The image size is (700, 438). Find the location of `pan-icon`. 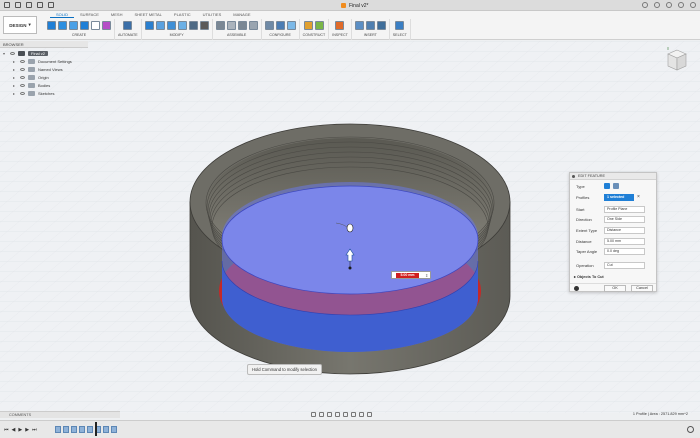

pan-icon is located at coordinates (329, 414).